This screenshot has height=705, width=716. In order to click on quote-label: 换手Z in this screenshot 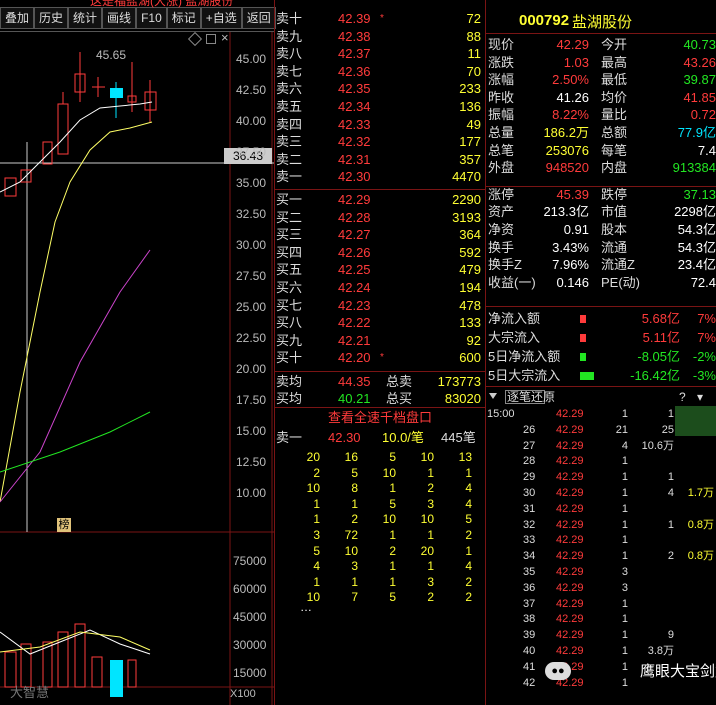, I will do `click(505, 265)`.